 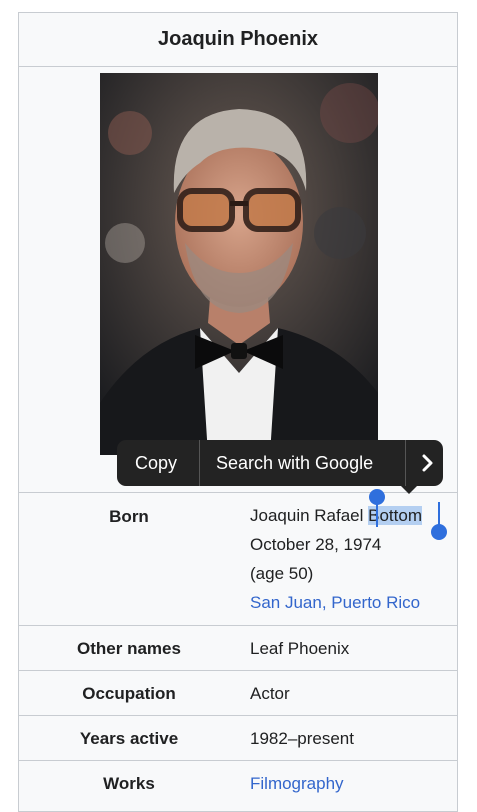 I want to click on infobox-row-other-names: Other names Leaf Phoenix, so click(x=238, y=647).